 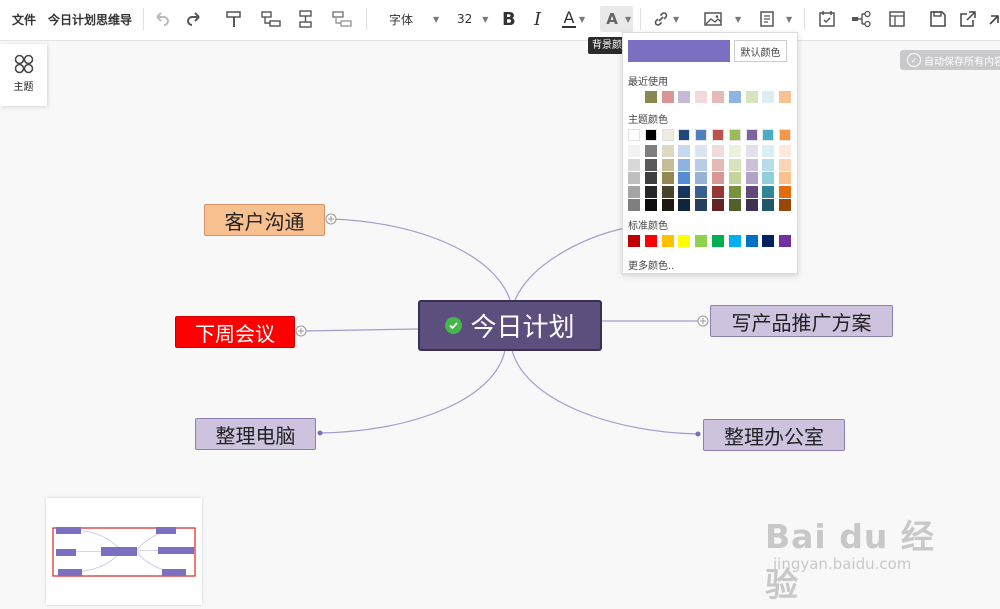 I want to click on topic-label: 写产品推广方案, so click(x=801, y=322).